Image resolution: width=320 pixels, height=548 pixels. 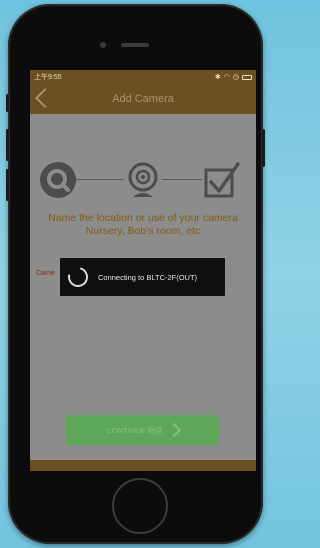 What do you see at coordinates (7, 185) in the screenshot?
I see `volume-down-button` at bounding box center [7, 185].